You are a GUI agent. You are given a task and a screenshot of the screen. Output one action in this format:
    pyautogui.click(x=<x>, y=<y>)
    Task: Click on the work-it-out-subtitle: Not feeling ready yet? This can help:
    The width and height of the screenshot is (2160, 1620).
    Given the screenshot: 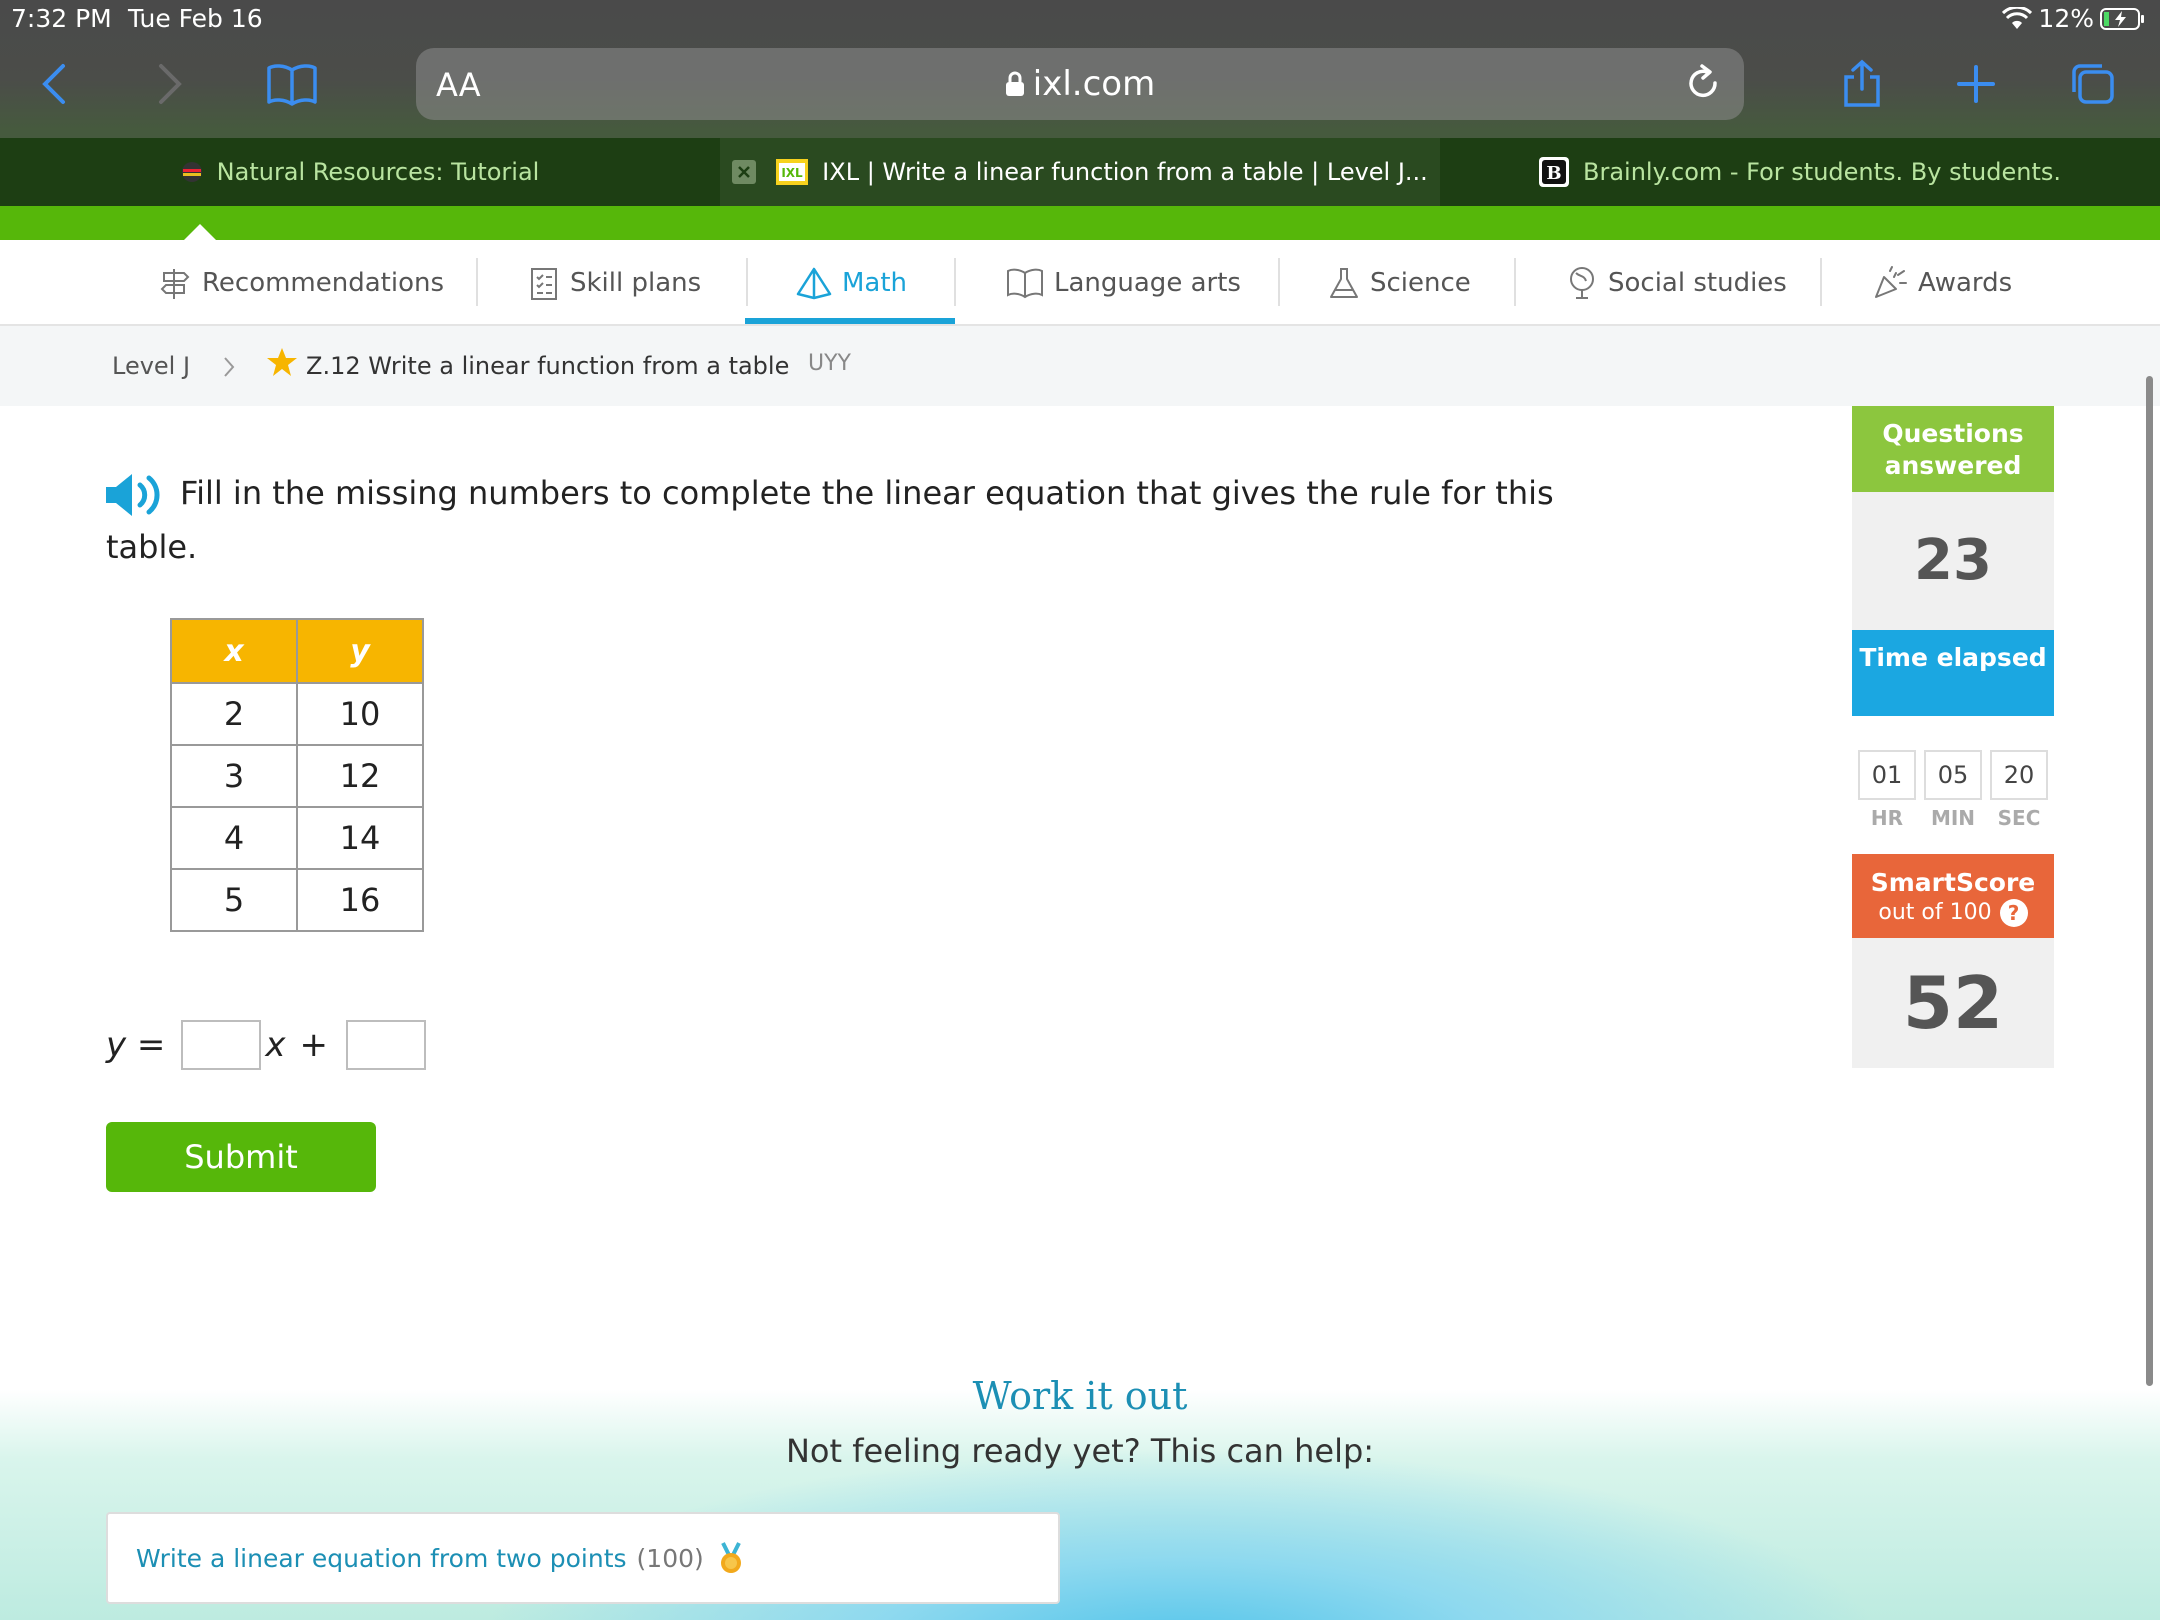 What is the action you would take?
    pyautogui.click(x=1080, y=1451)
    